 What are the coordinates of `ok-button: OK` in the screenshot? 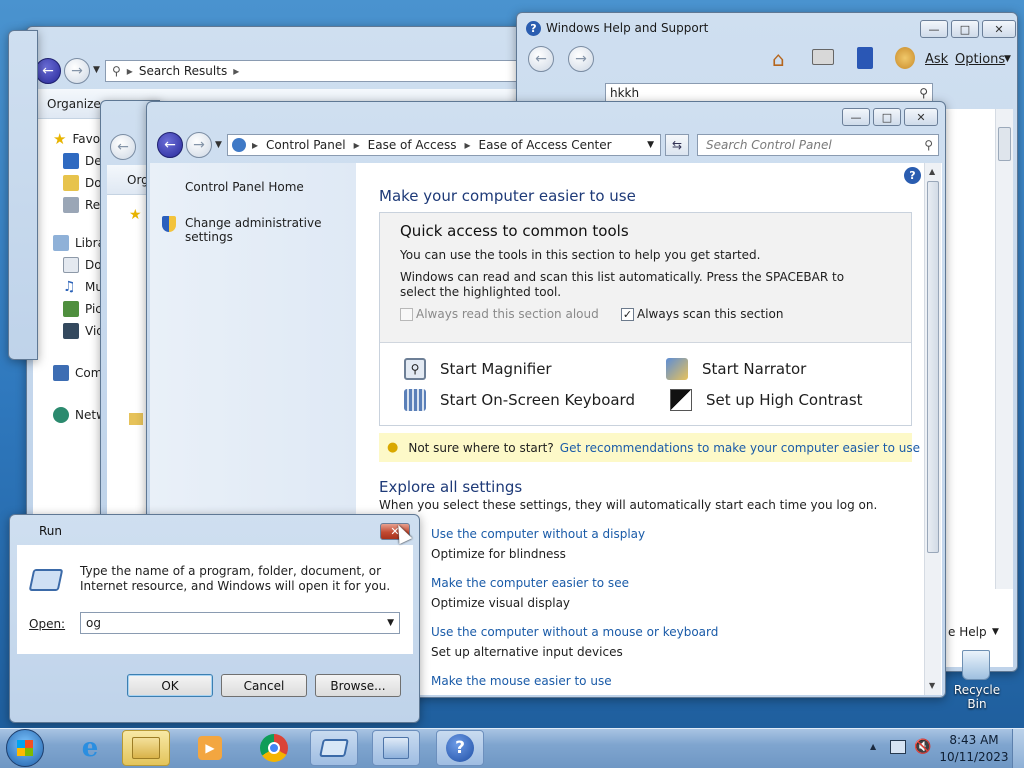 It's located at (170, 685).